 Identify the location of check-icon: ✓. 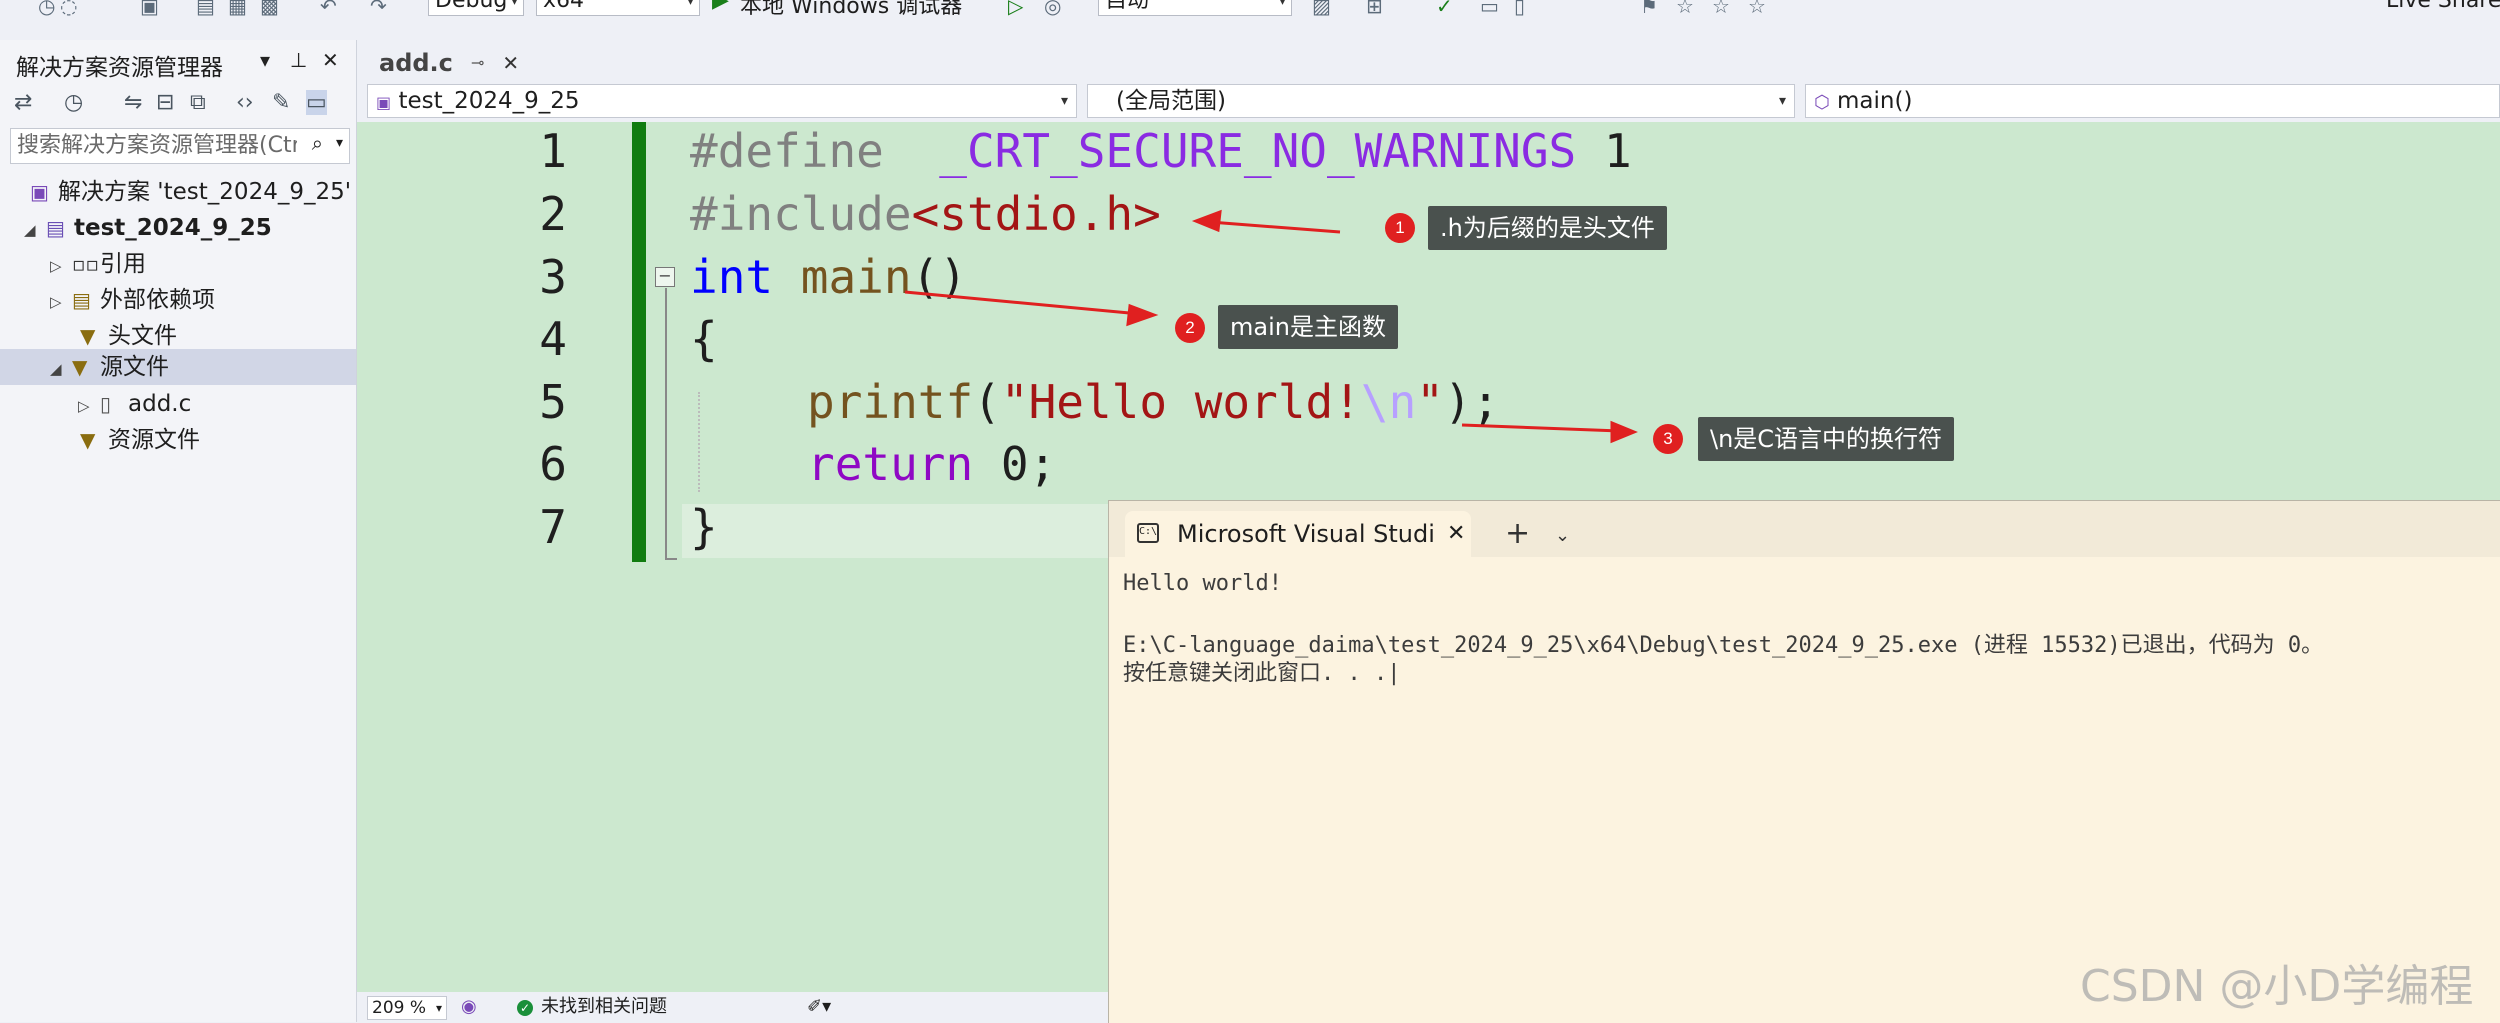
(525, 1008).